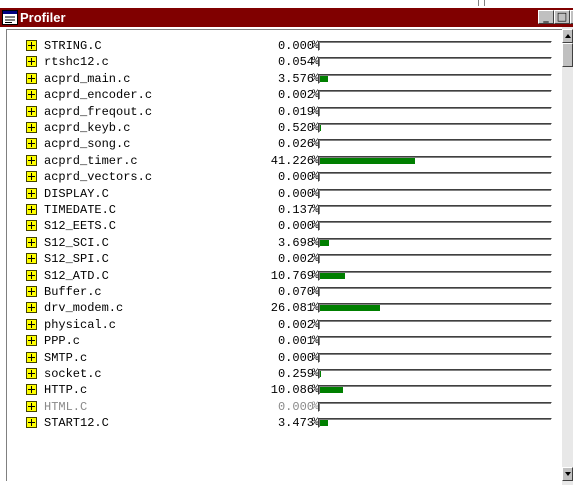 Image resolution: width=573 pixels, height=485 pixels. Describe the element at coordinates (295, 128) in the screenshot. I see `percent-value: 0.520` at that location.